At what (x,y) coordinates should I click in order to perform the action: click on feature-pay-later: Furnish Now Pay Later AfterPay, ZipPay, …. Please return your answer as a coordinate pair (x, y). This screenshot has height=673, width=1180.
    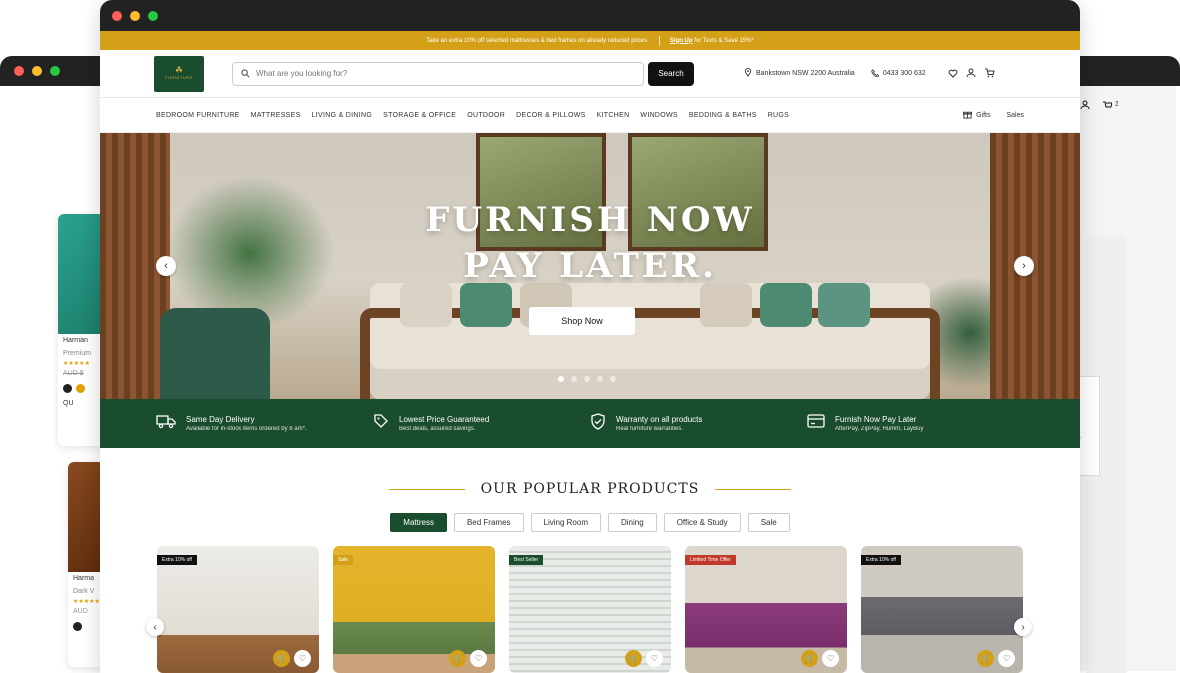
    Looking at the image, I should click on (915, 423).